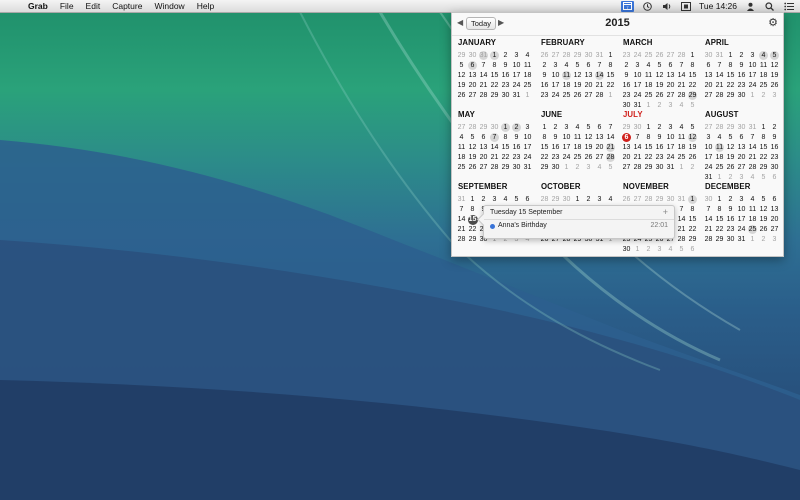 The width and height of the screenshot is (800, 500). What do you see at coordinates (169, 6) in the screenshot?
I see `menu-window: Window` at bounding box center [169, 6].